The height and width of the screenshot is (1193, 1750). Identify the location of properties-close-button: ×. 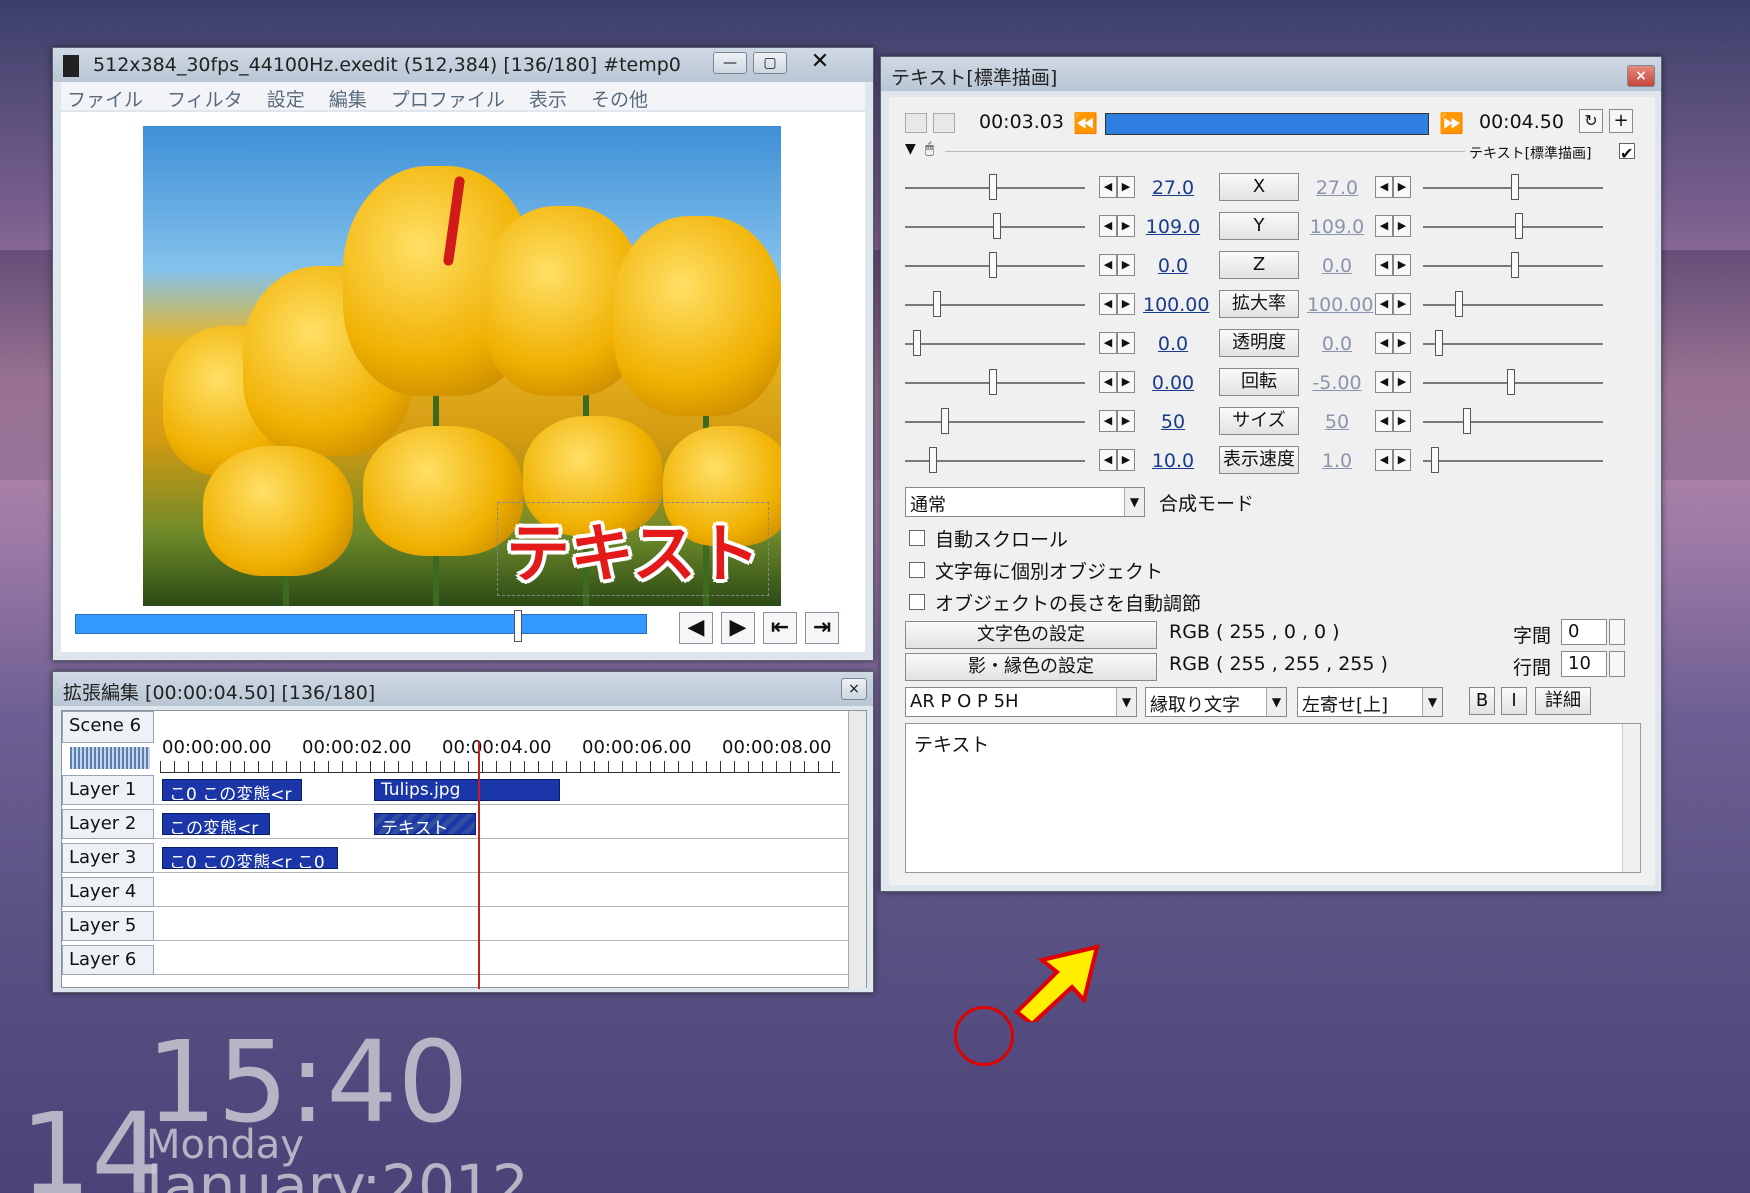
(1641, 76).